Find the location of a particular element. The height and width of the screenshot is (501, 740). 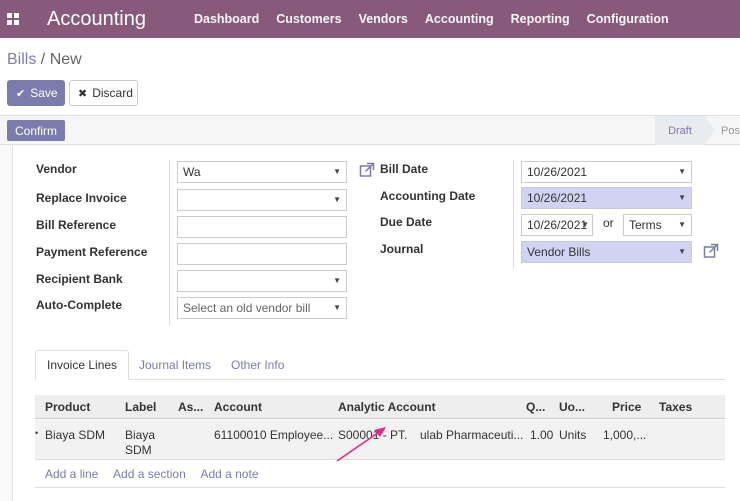

confirm-button: Confirm is located at coordinates (36, 130).